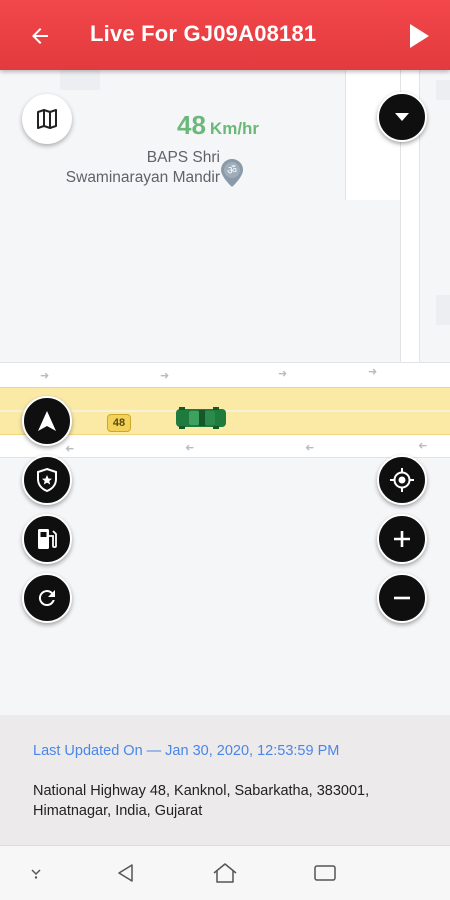 The height and width of the screenshot is (900, 450). Describe the element at coordinates (142, 177) in the screenshot. I see `poi-label-line2: Swaminarayan Mandir` at that location.